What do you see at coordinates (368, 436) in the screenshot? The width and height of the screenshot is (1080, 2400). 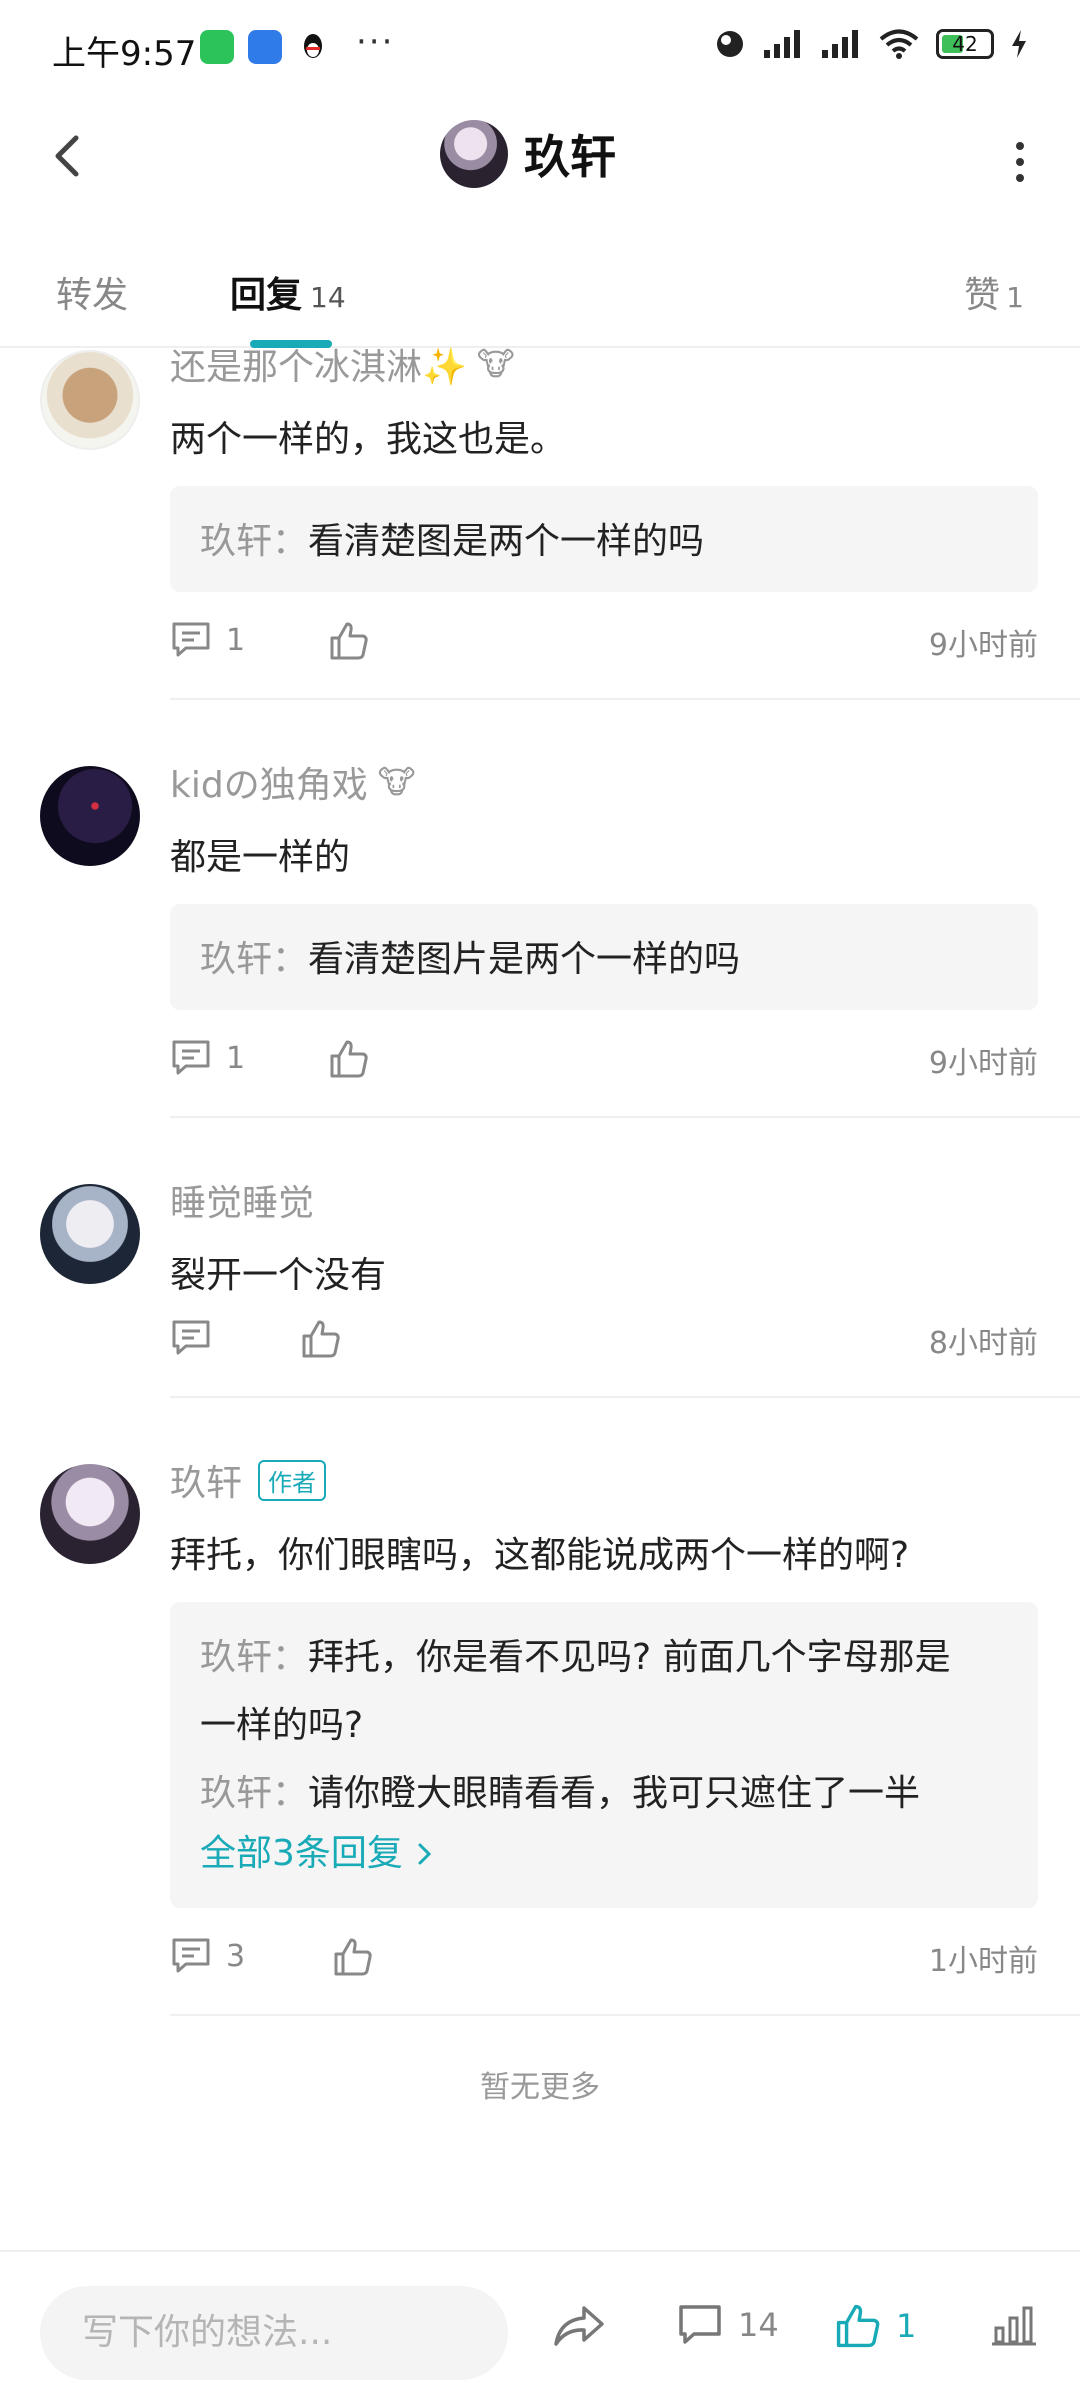 I see `comment-text: 两个一样的，我这也是。` at bounding box center [368, 436].